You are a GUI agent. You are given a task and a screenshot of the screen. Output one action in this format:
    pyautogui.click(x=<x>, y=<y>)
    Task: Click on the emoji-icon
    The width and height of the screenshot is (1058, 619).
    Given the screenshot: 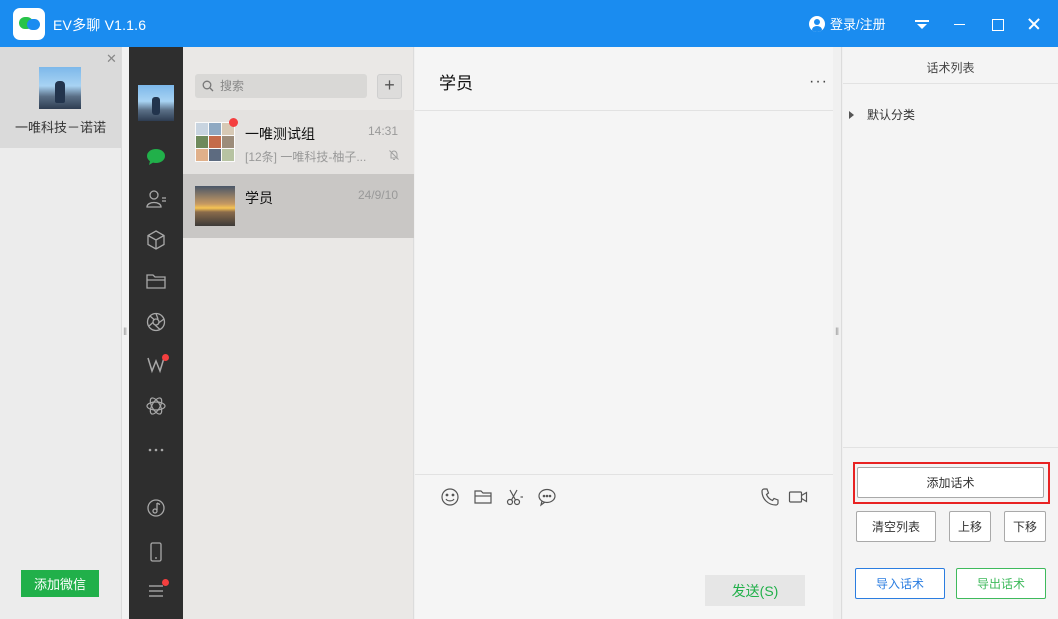 What is the action you would take?
    pyautogui.click(x=450, y=497)
    